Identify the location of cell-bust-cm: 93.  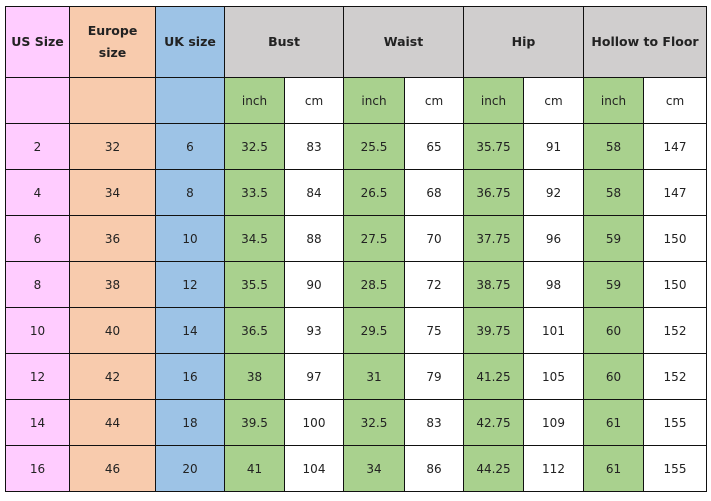
(314, 330).